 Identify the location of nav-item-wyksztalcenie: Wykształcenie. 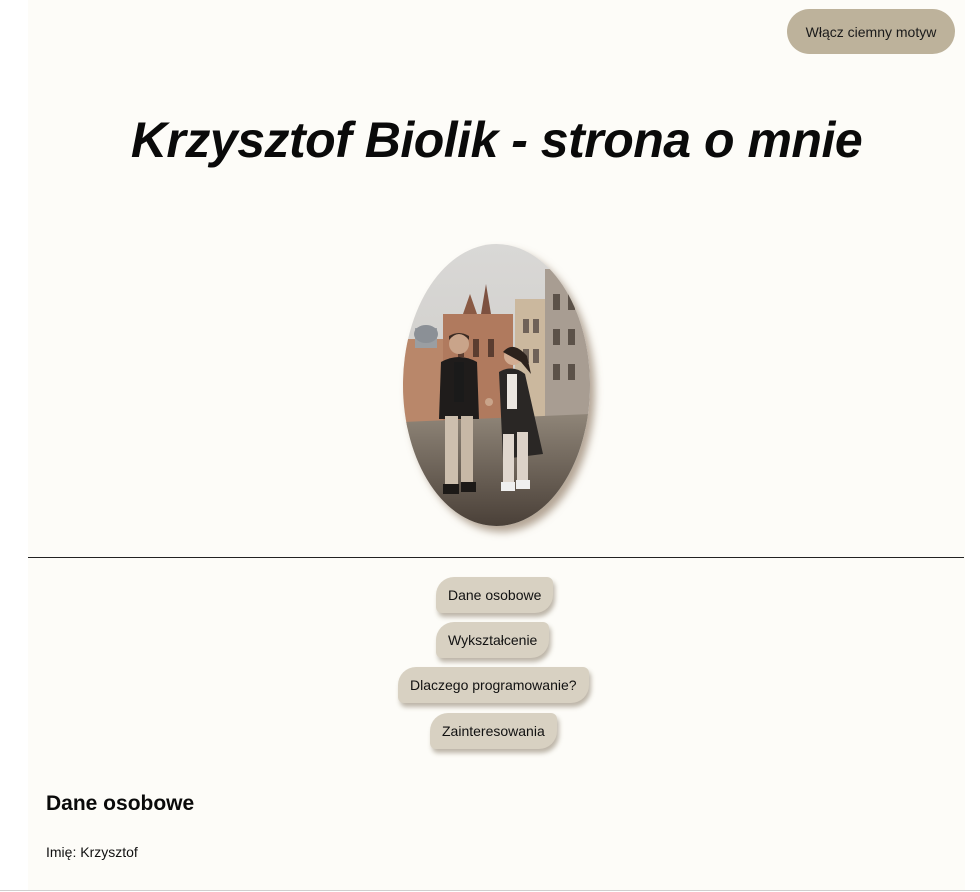
(493, 640).